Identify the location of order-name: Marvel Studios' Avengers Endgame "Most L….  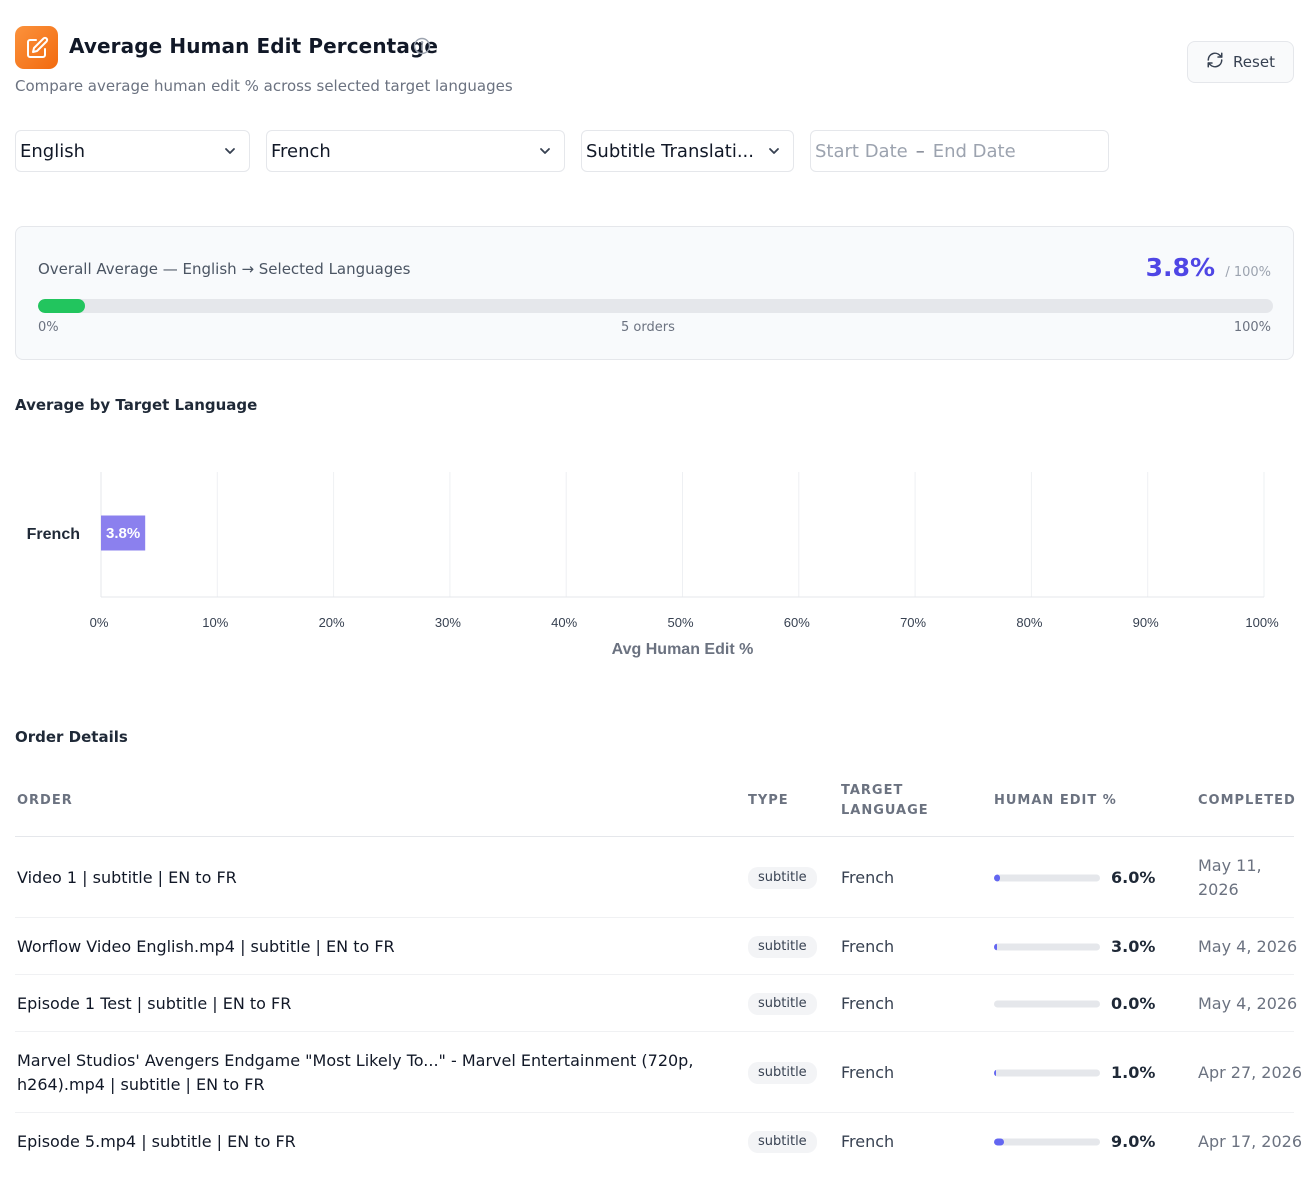
(357, 1073).